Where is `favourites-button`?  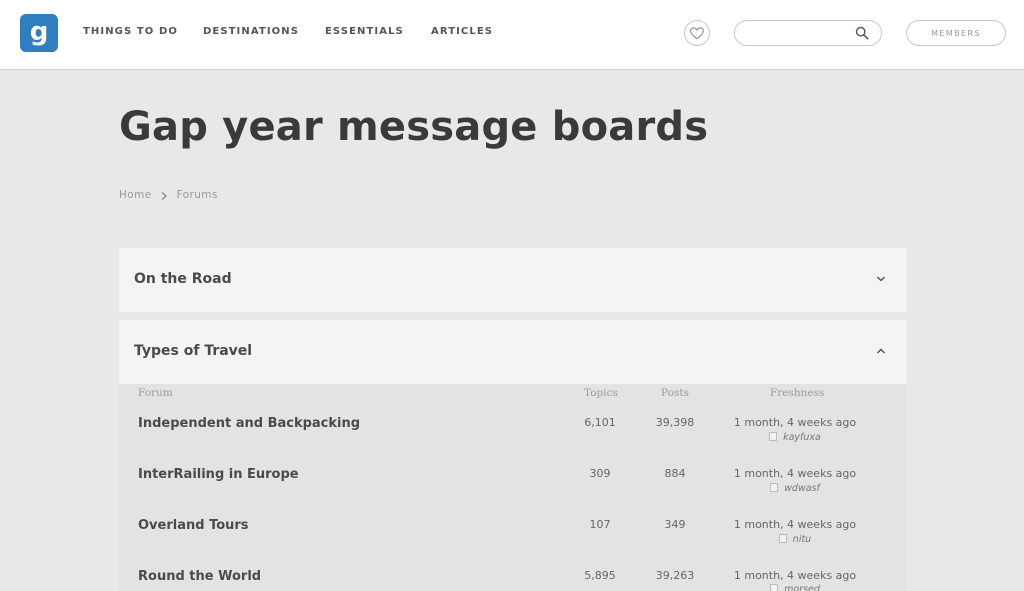
favourites-button is located at coordinates (697, 33).